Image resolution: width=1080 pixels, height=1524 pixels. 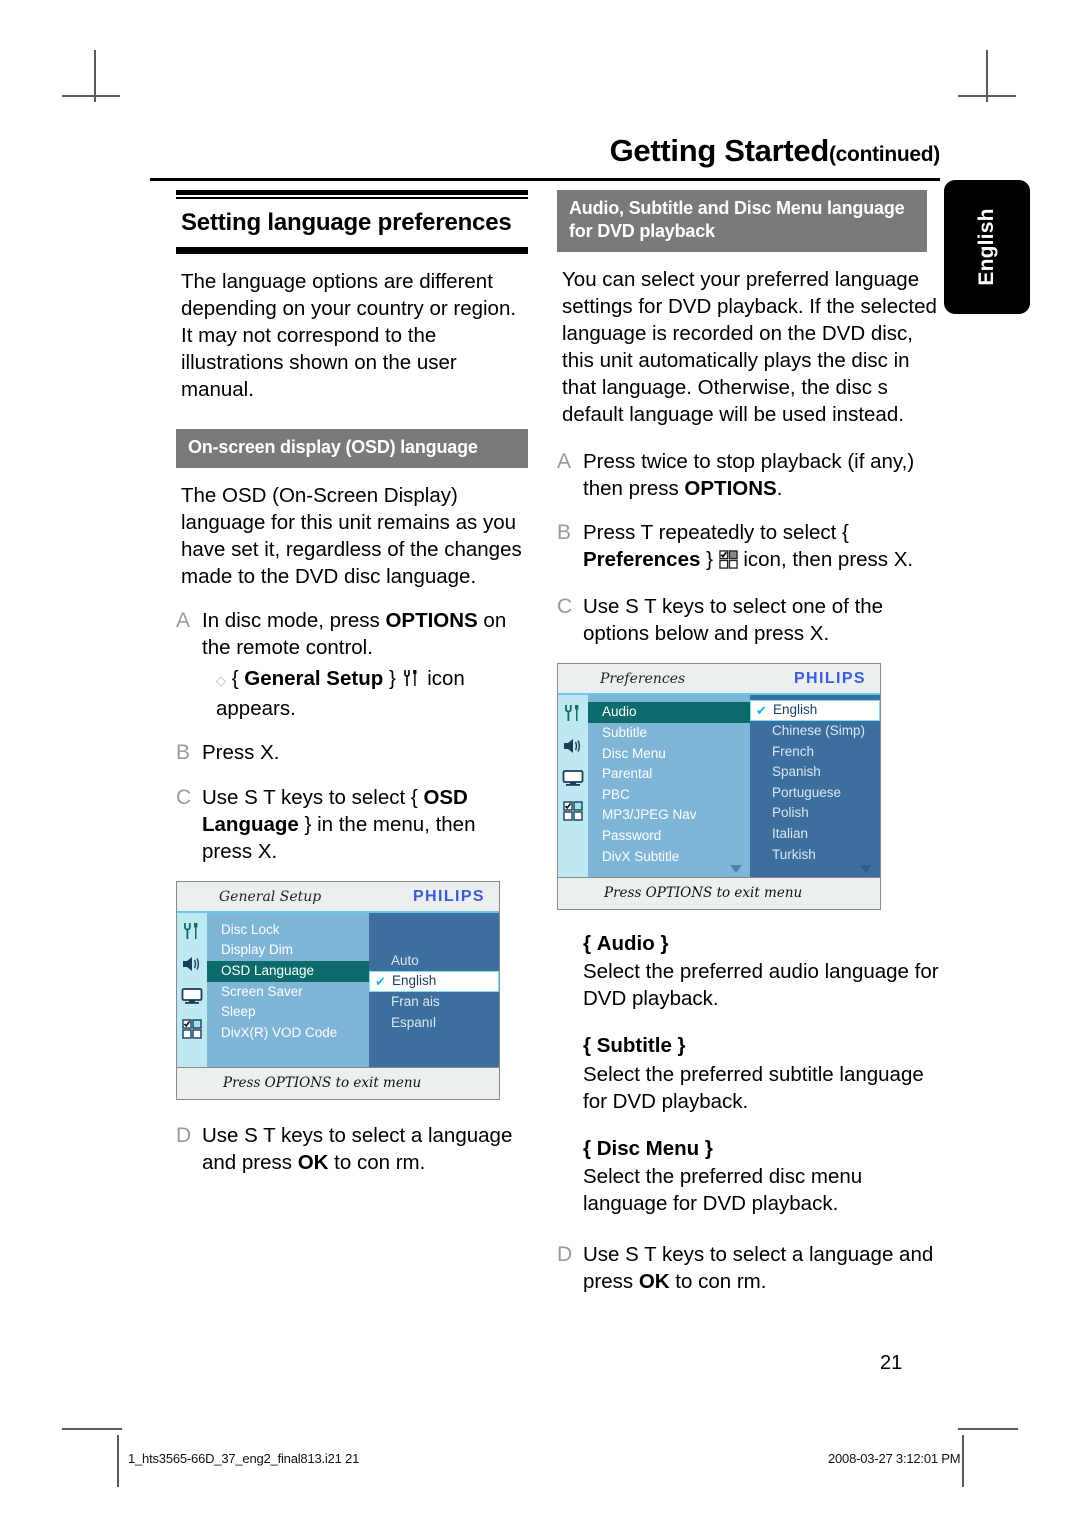 What do you see at coordinates (815, 855) in the screenshot?
I see `option-item: Turkish` at bounding box center [815, 855].